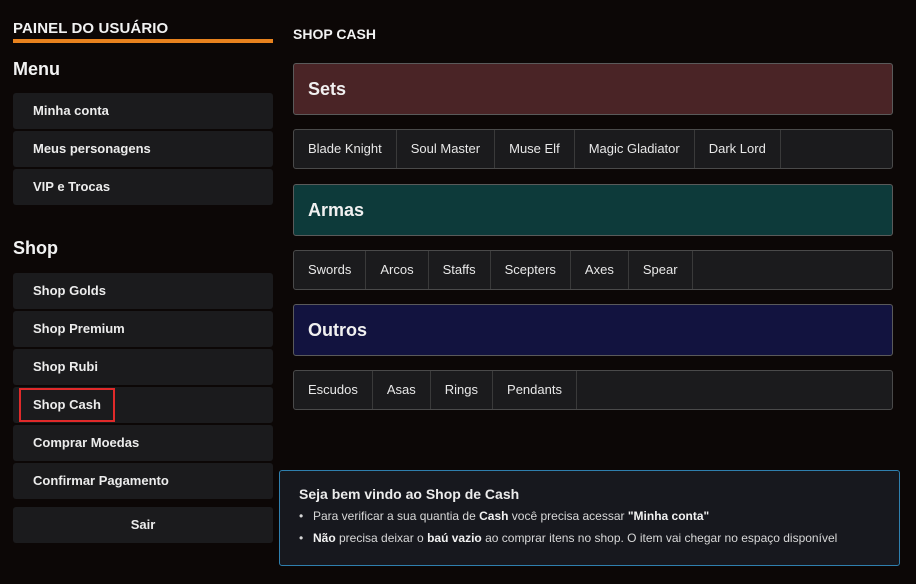  I want to click on category-header-sets: Sets, so click(593, 89).